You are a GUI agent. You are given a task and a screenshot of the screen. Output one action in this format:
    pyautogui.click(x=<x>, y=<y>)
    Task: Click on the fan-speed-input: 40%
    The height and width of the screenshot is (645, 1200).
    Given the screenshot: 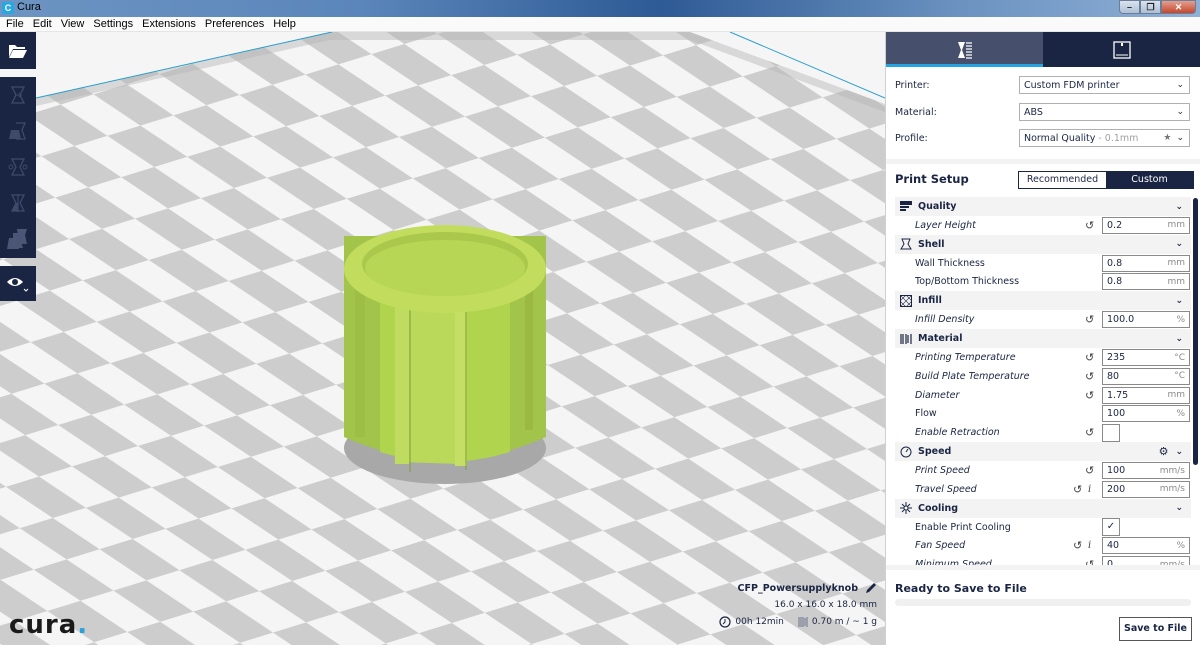 What is the action you would take?
    pyautogui.click(x=1146, y=546)
    